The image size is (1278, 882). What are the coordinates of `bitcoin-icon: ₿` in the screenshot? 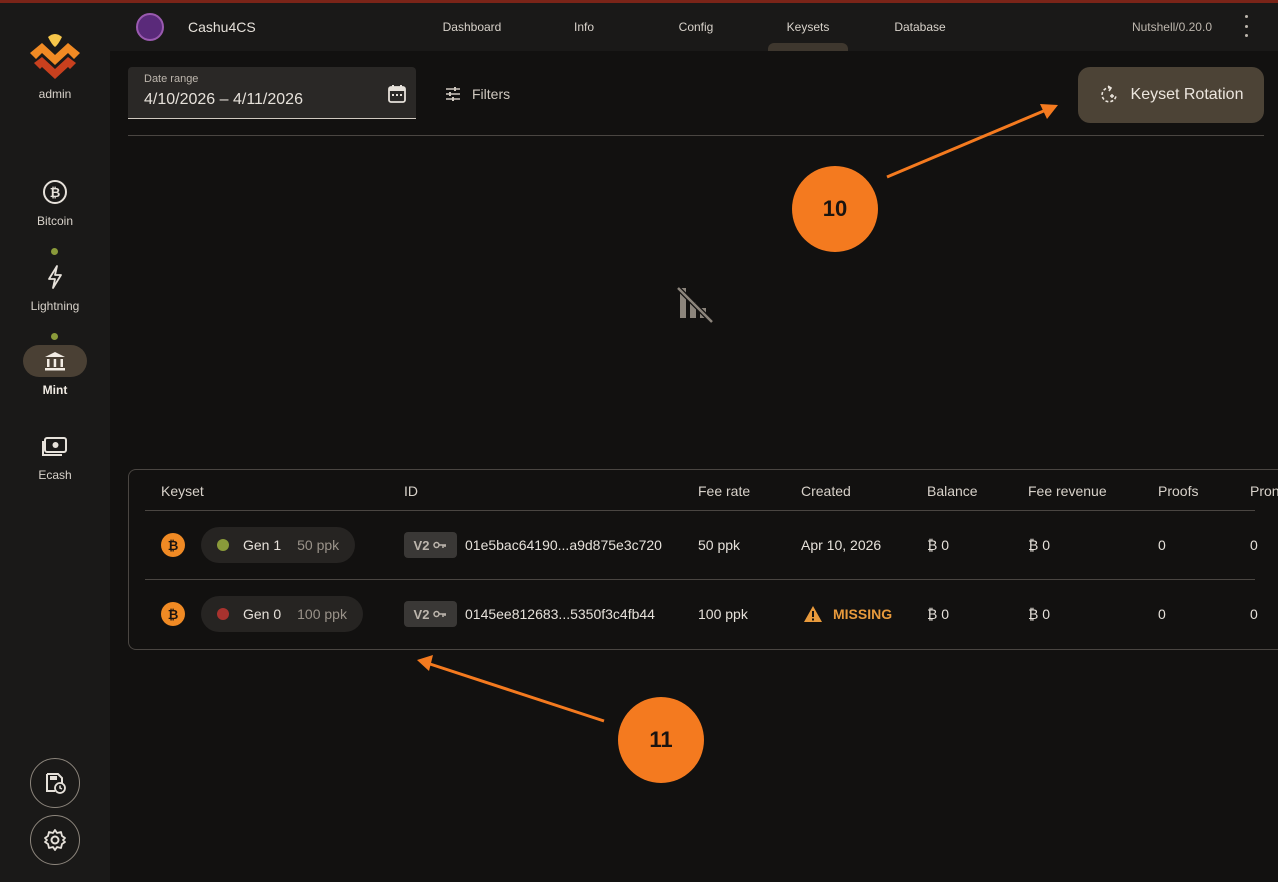 It's located at (55, 192).